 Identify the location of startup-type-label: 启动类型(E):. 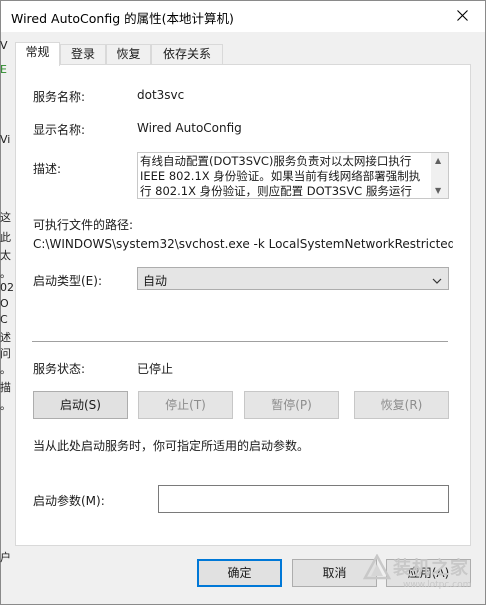
(67, 281).